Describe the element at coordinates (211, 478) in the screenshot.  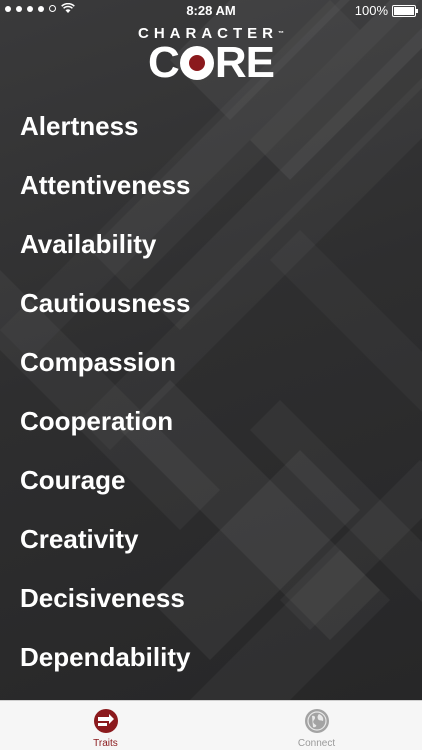
I see `trait-item-courage: Courage` at that location.